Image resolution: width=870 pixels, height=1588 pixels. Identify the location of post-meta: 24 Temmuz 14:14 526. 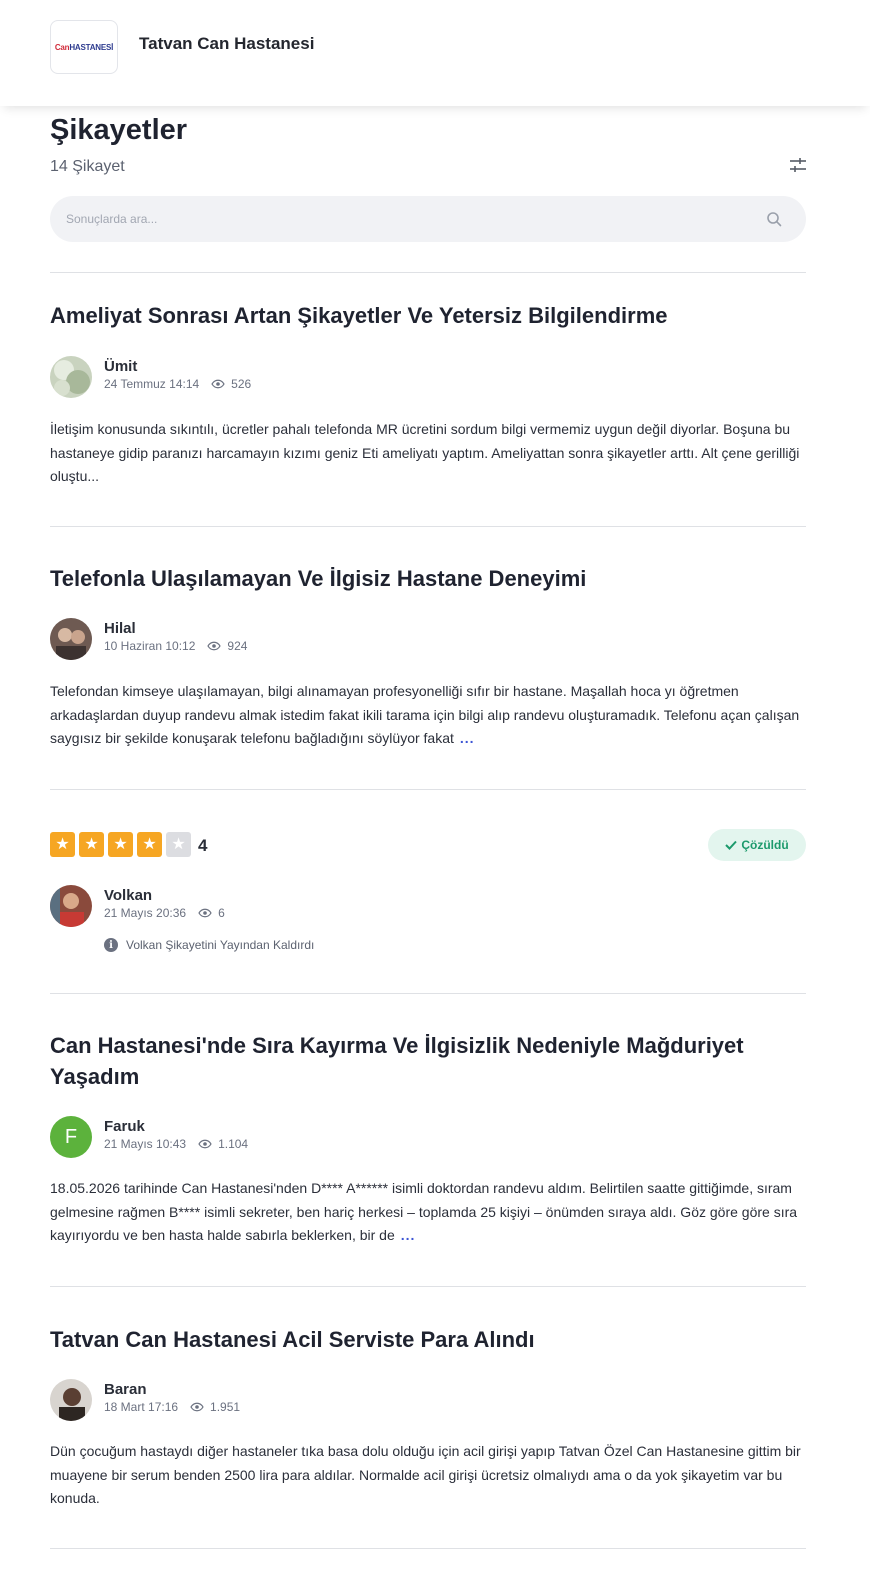
(177, 384).